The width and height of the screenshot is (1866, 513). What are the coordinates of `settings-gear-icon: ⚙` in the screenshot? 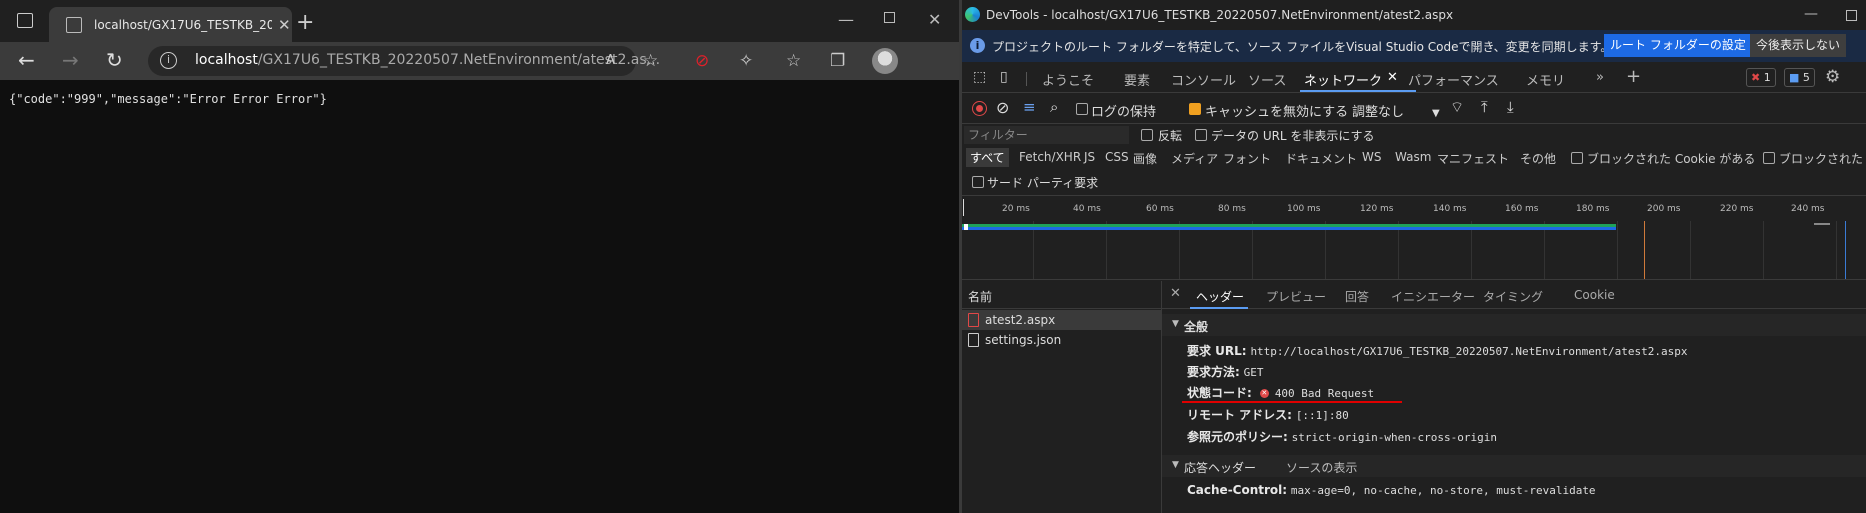 It's located at (1832, 77).